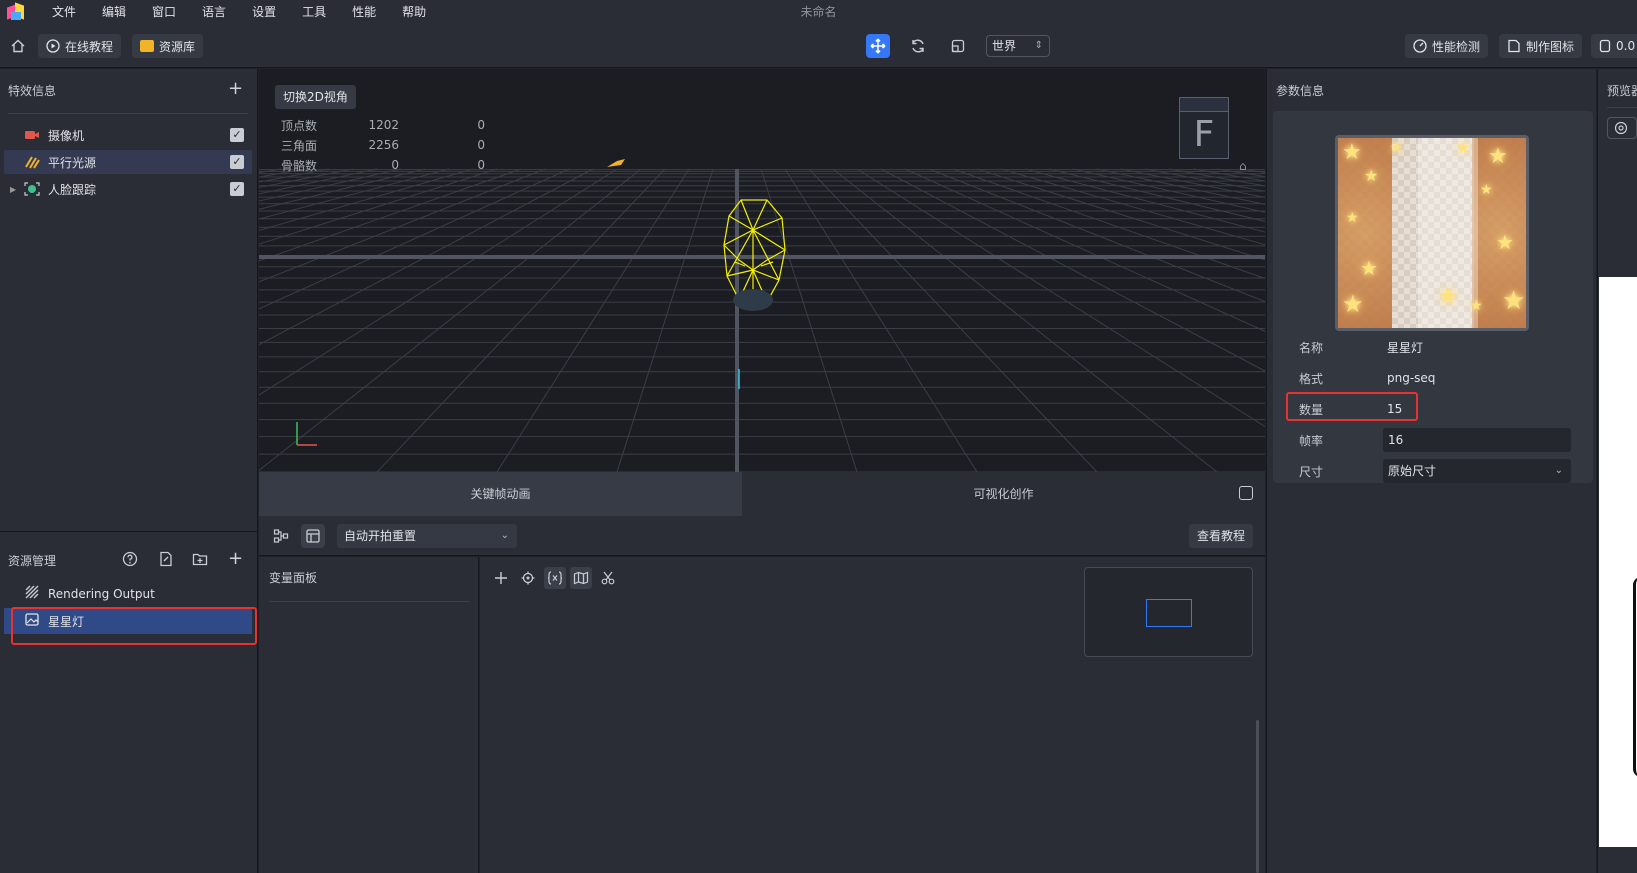  What do you see at coordinates (166, 561) in the screenshot?
I see `import-file-icon` at bounding box center [166, 561].